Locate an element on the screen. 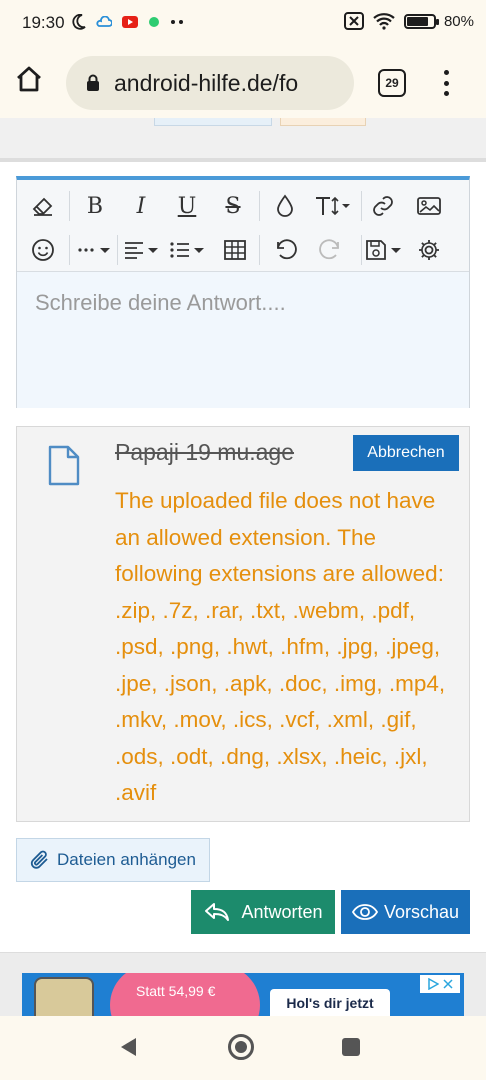 The width and height of the screenshot is (486, 1080). ad-cta-label: Hol's dir jetzt is located at coordinates (330, 1003).